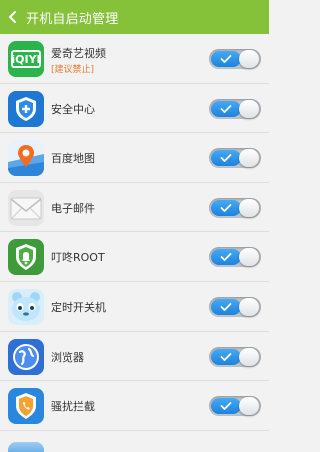  I want to click on baidu-map-icon, so click(26, 158).